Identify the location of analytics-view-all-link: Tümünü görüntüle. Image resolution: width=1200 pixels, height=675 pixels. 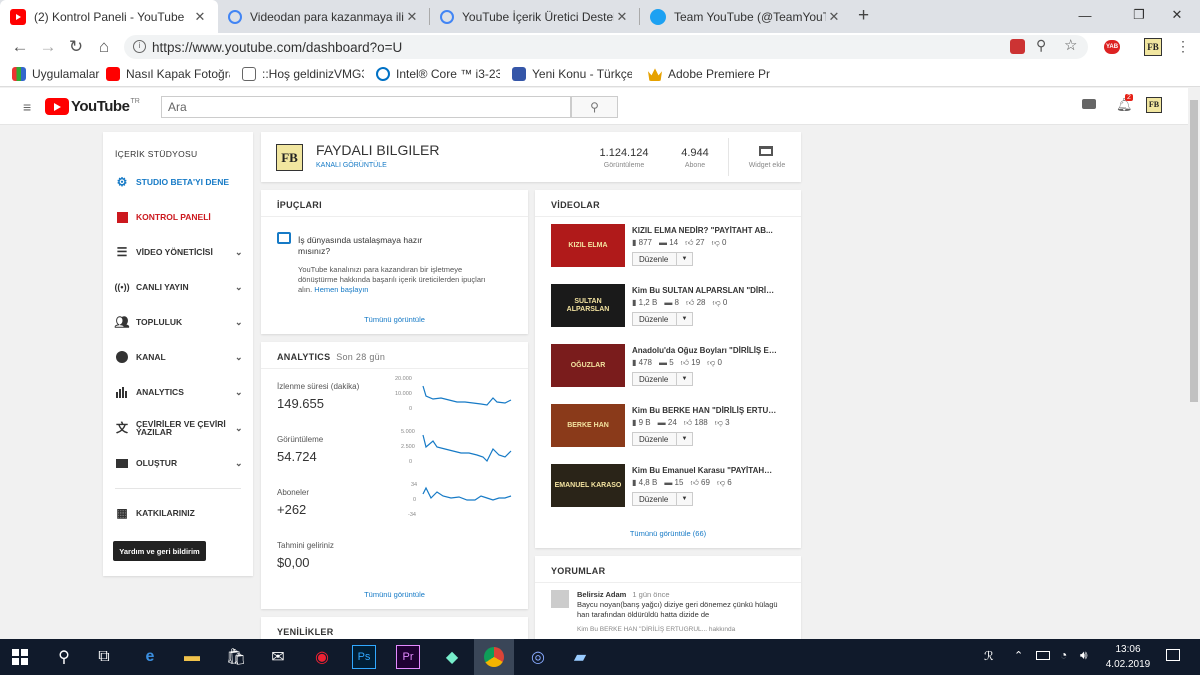
(394, 594).